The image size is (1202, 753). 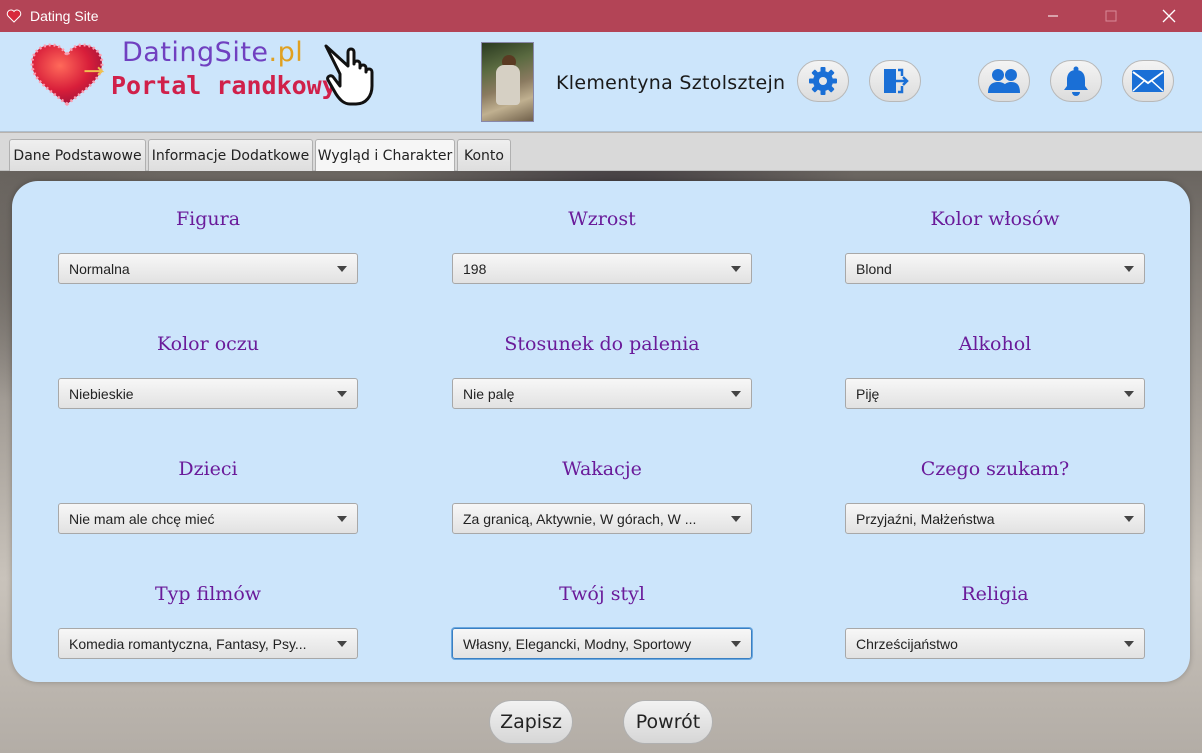 What do you see at coordinates (602, 643) in the screenshot?
I see `styl-select: Własny, Elegancki, Modny, Sportowy` at bounding box center [602, 643].